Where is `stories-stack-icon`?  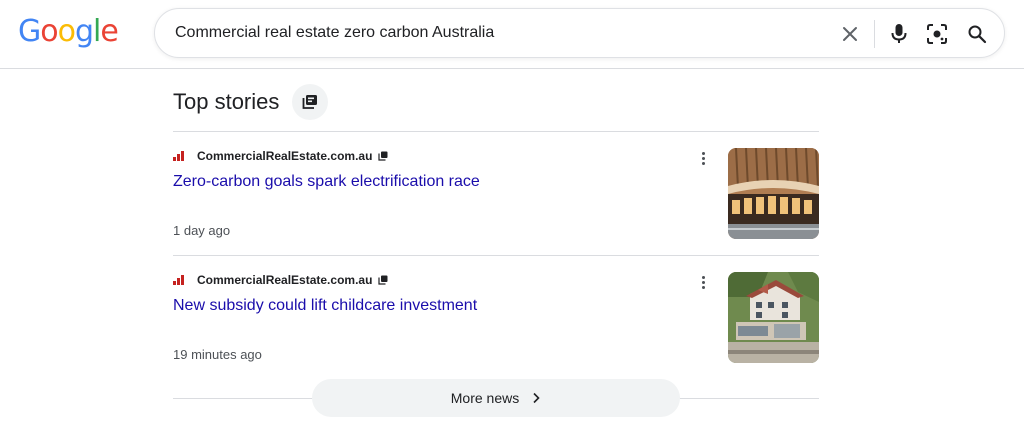
stories-stack-icon is located at coordinates (310, 102).